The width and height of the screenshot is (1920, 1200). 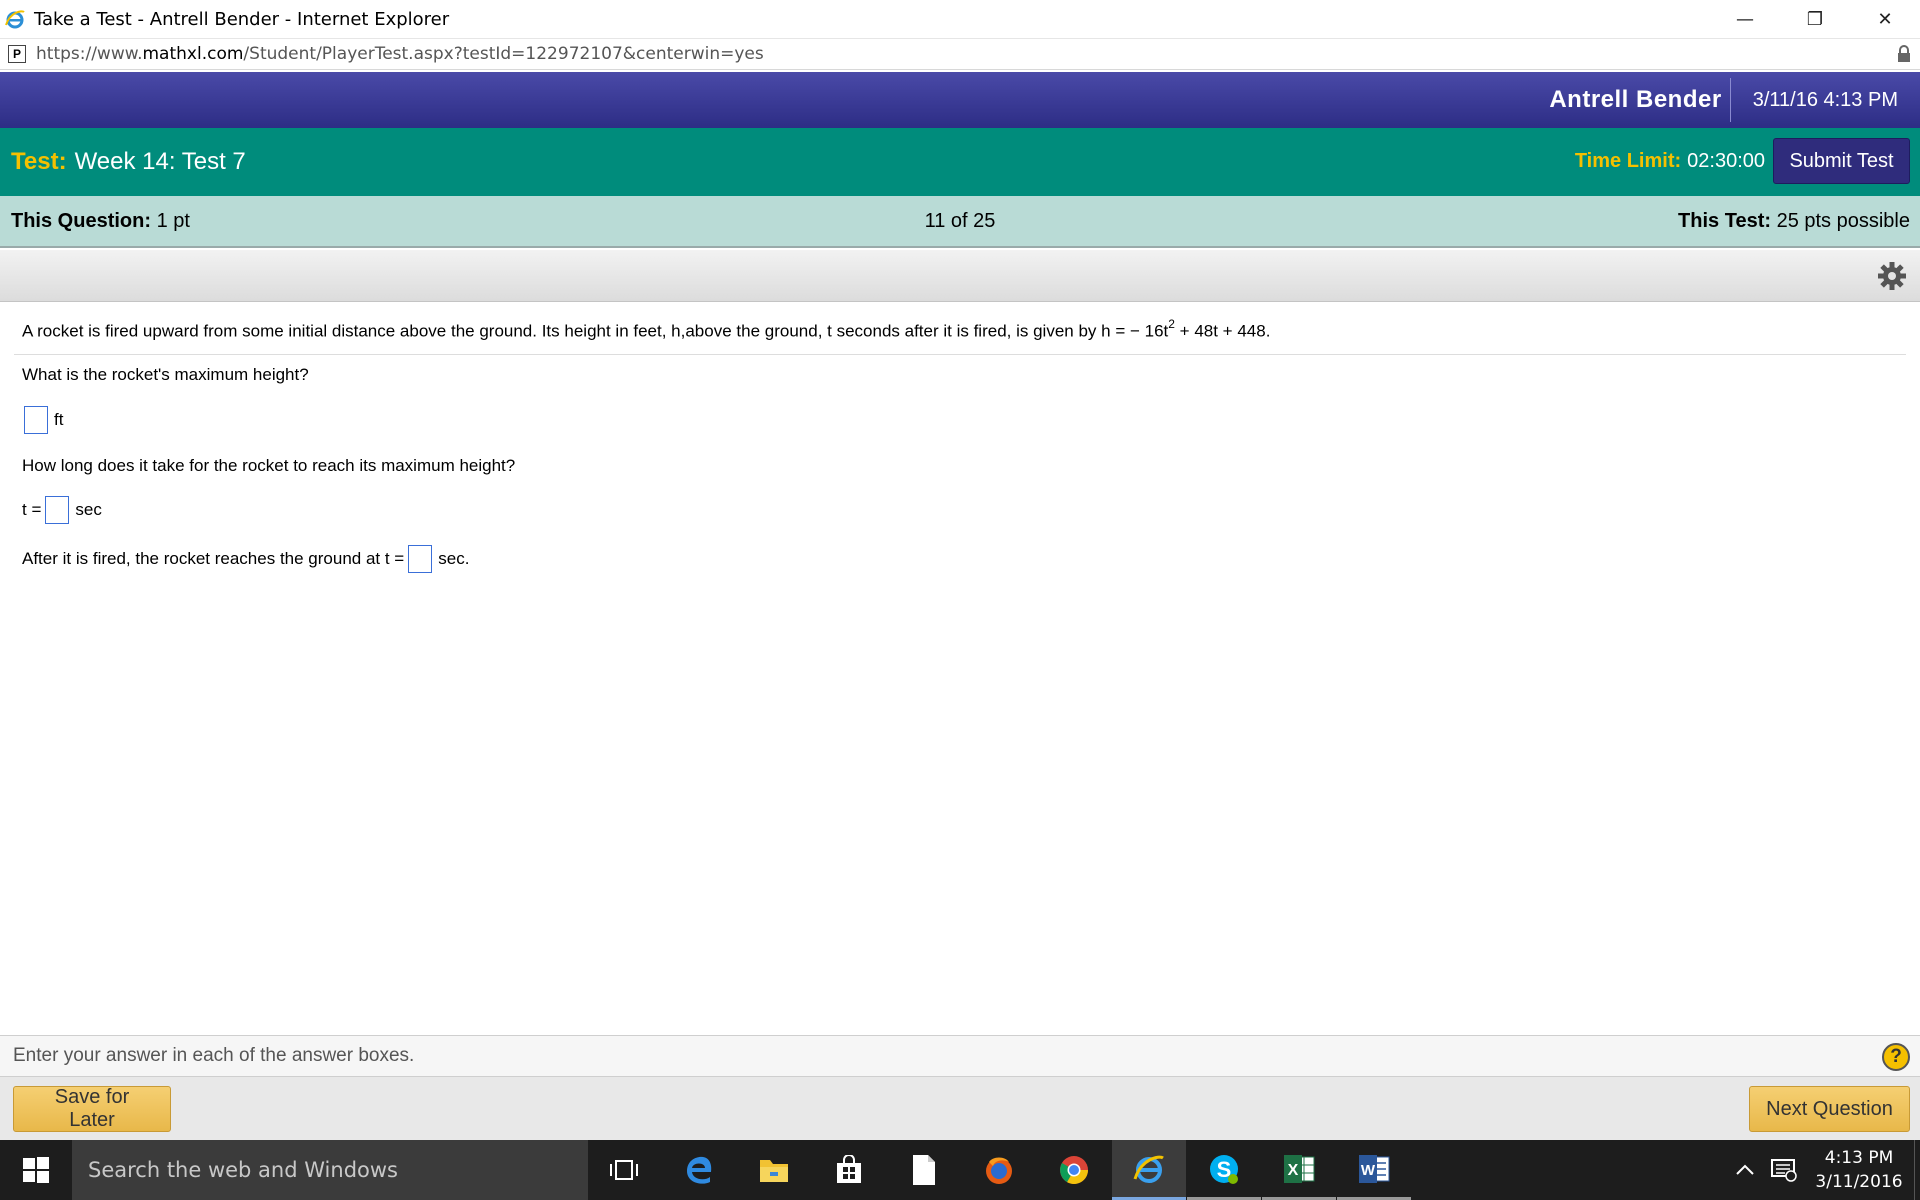 I want to click on show-desktop-button, so click(x=1917, y=1170).